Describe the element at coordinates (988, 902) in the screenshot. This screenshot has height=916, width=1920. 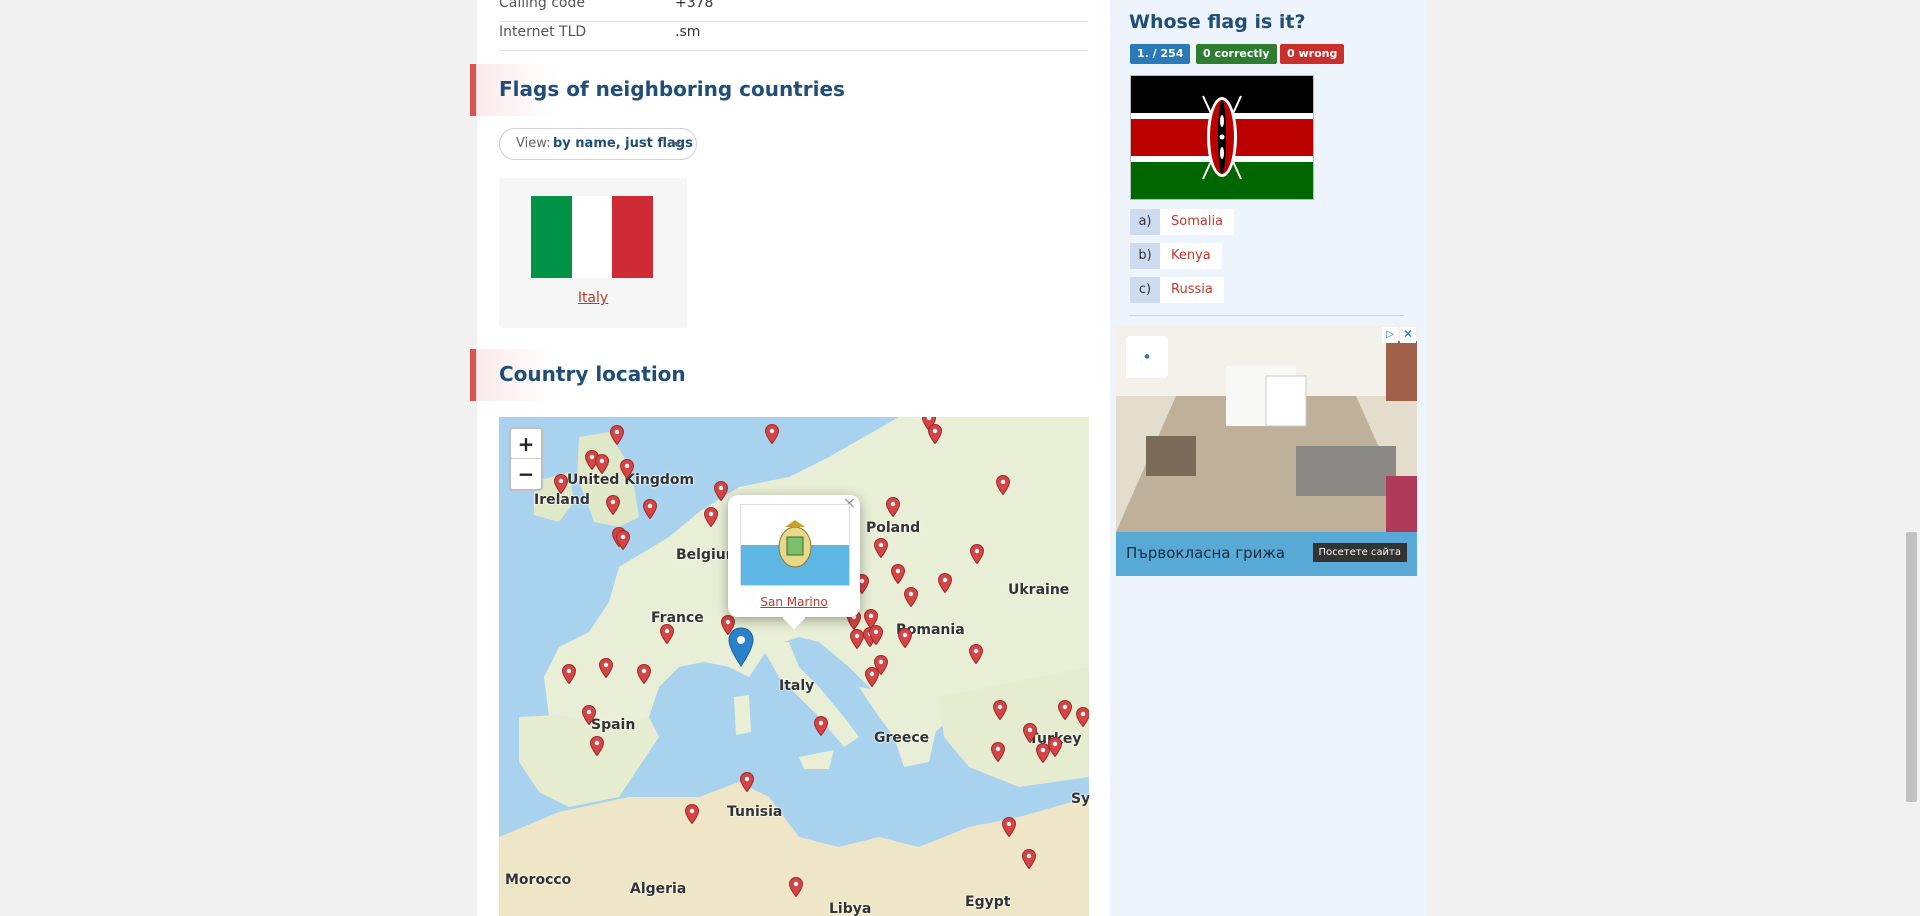
I see `map-label: Egypt` at that location.